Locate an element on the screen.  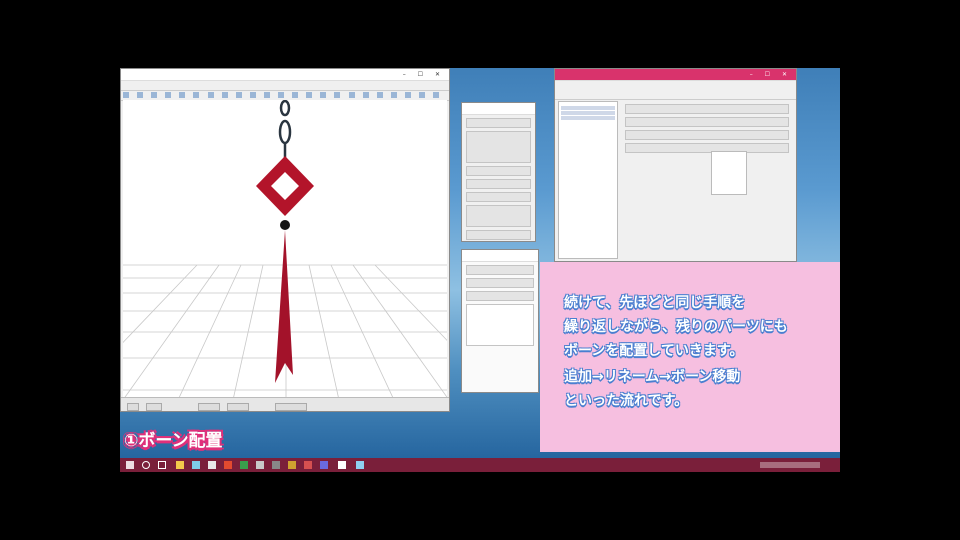
display-panel-titlebar is located at coordinates (500, 256).